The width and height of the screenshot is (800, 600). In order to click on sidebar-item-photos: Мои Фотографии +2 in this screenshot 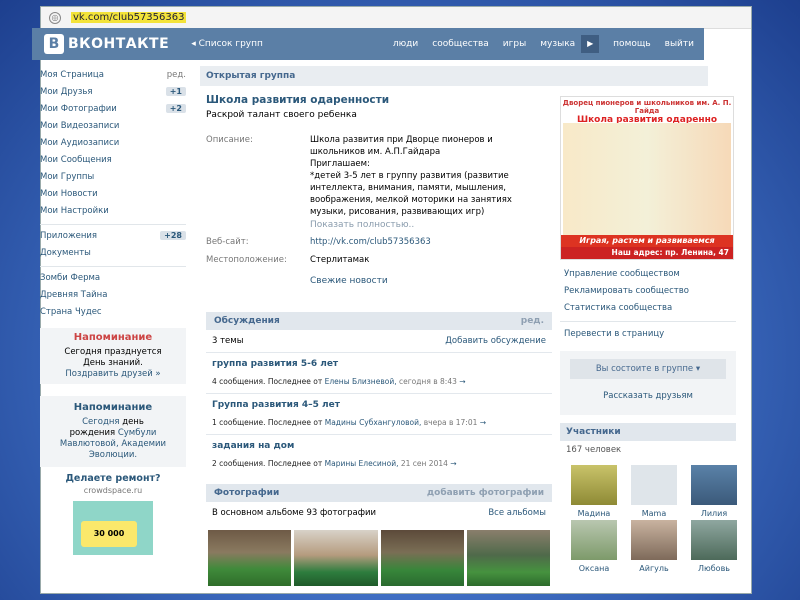, I will do `click(113, 108)`.